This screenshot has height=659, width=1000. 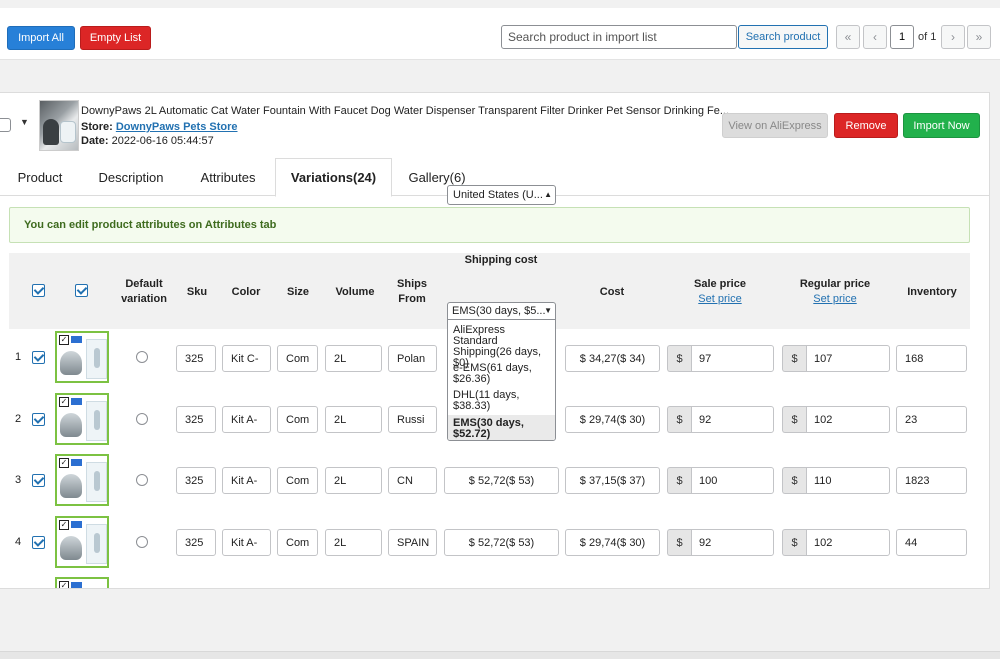 I want to click on shipping-option: DHL(11 days, $38.33), so click(x=501, y=401).